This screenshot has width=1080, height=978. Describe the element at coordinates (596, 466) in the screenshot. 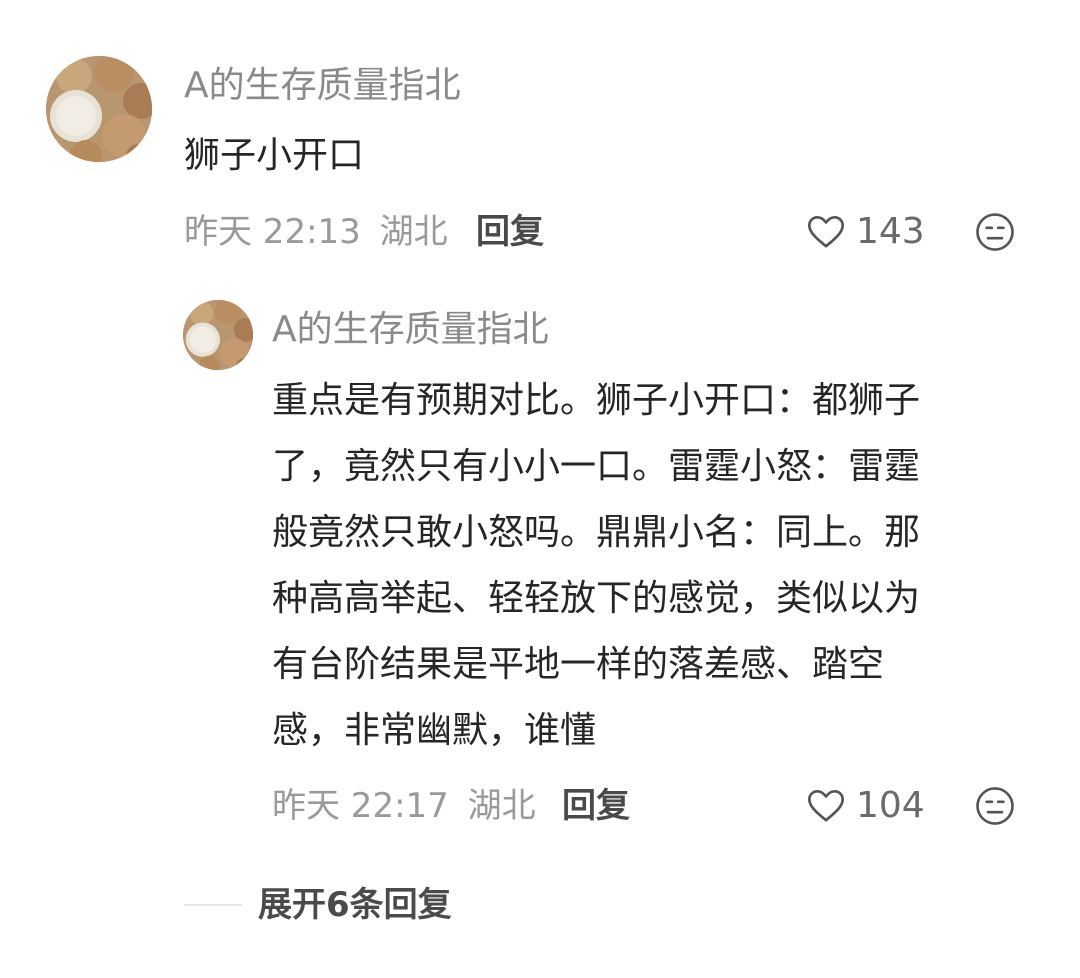

I see `reply-text-line: 了，竟然只有小小一口。雷霆小怒：雷霆` at that location.